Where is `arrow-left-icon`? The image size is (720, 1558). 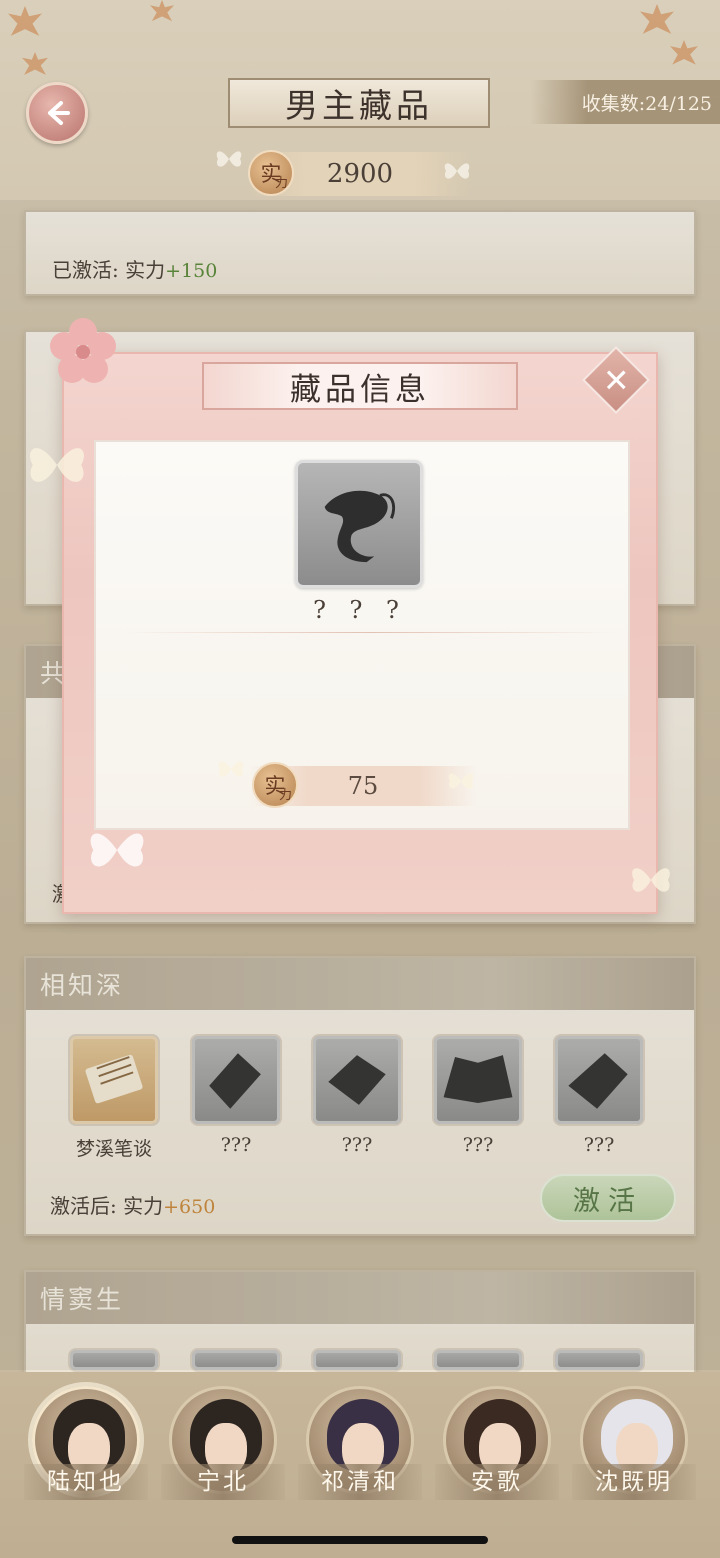
arrow-left-icon is located at coordinates (59, 113).